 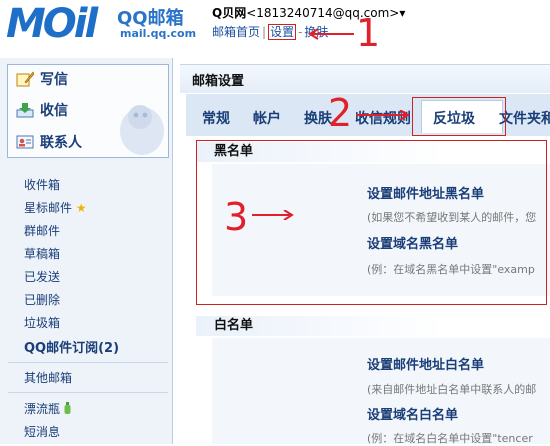 I want to click on folder-other-mailboxes: 其他邮箱, so click(x=48, y=377).